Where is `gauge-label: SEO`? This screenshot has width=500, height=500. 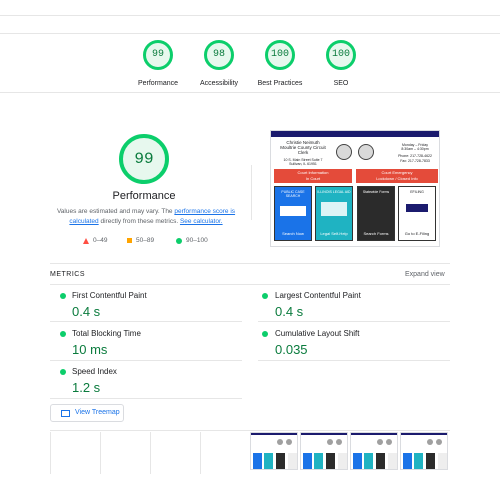
gauge-label: SEO is located at coordinates (341, 83).